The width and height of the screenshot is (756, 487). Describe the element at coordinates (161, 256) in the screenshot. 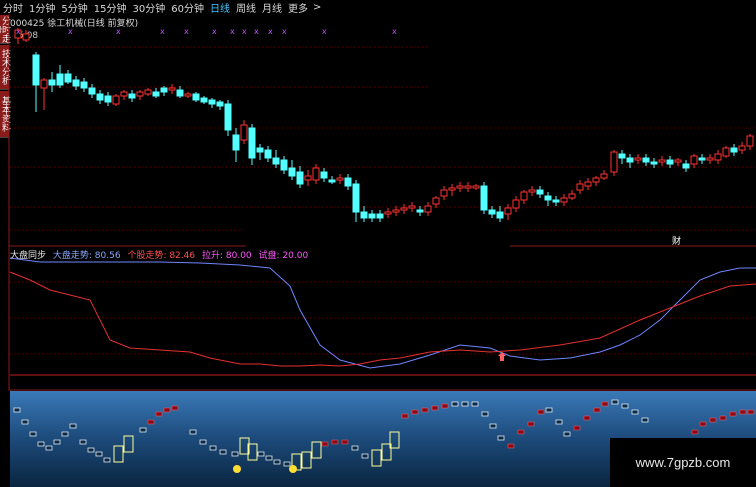

I see `indicator-stock-trend: 个股走势: 82.46` at that location.